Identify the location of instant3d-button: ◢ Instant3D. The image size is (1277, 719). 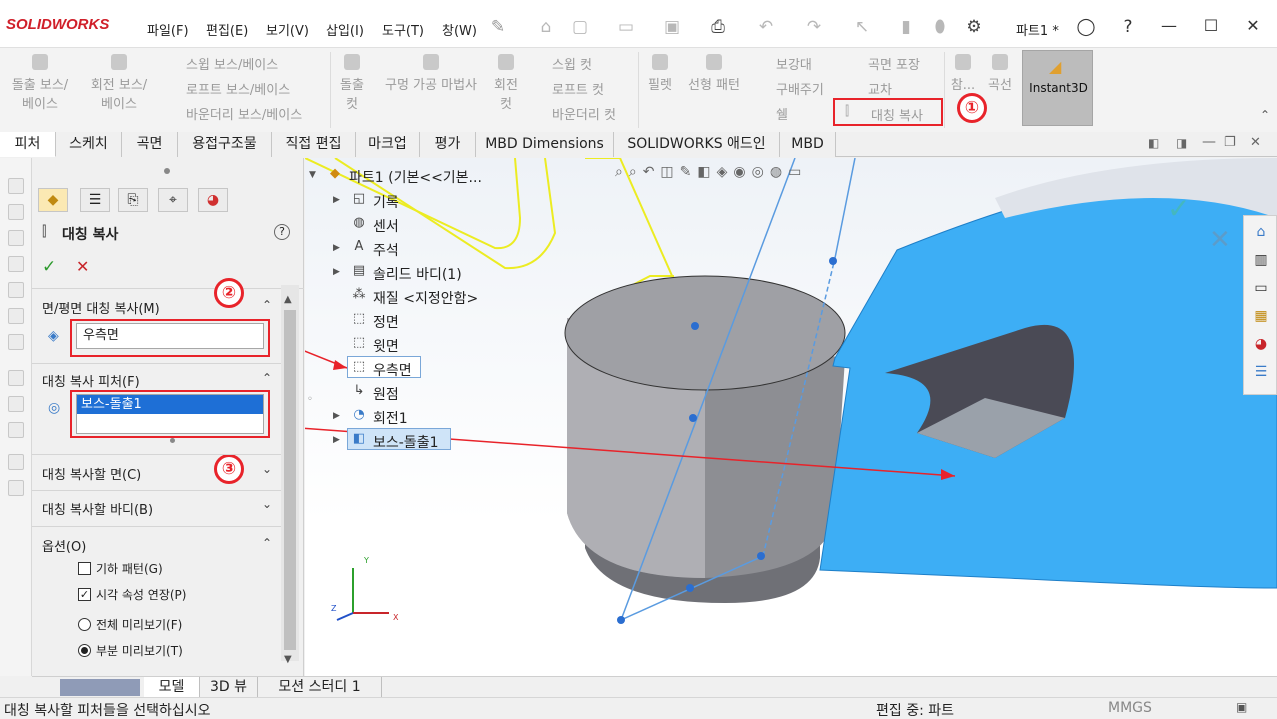
(1057, 88).